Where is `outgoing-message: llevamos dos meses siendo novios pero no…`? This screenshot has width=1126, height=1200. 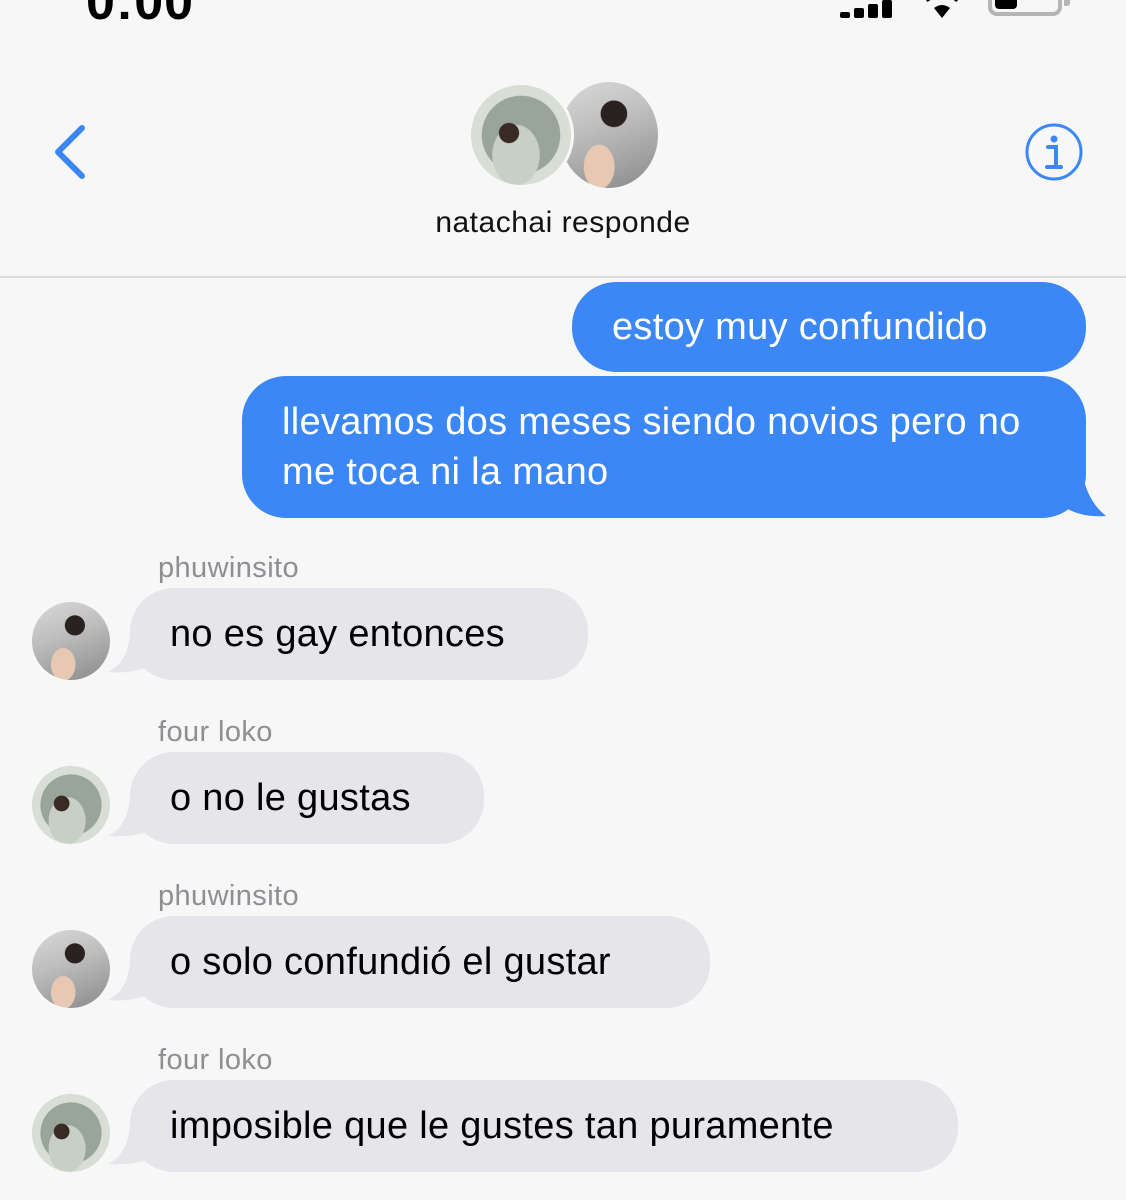
outgoing-message: llevamos dos meses siendo novios pero no… is located at coordinates (664, 447).